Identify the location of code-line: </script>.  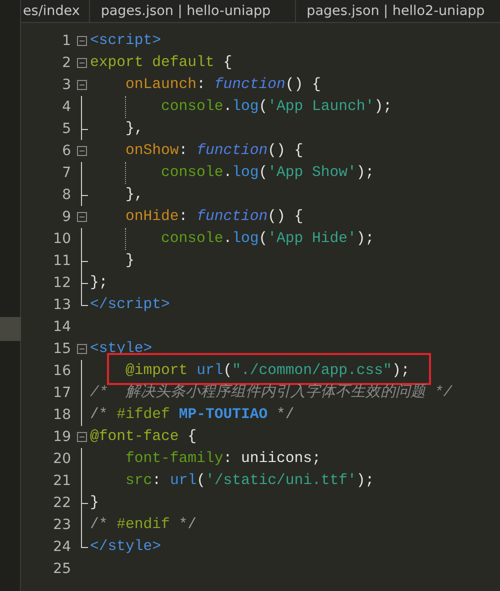
(130, 305).